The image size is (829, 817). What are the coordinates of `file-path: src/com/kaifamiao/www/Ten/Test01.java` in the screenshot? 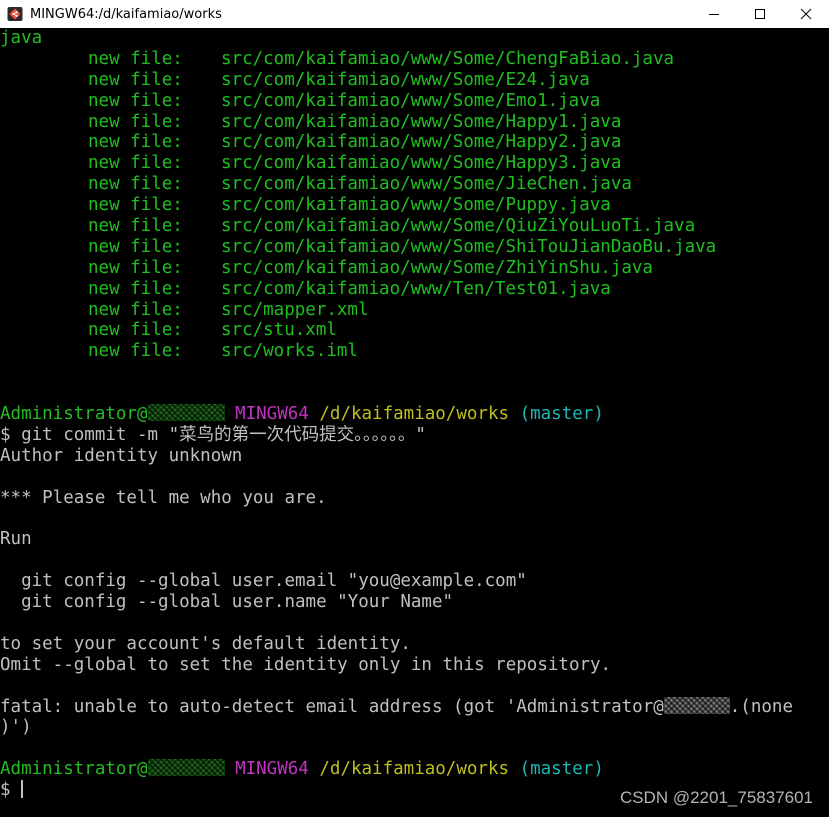 It's located at (416, 288).